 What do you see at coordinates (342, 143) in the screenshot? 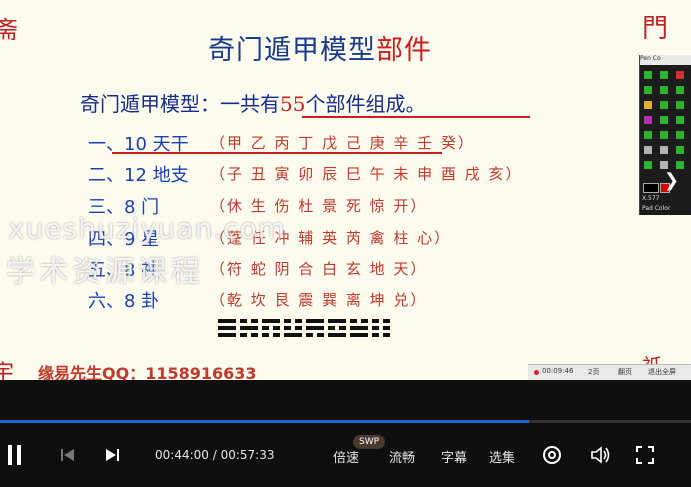
I see `component-items: （甲 乙 丙 丁 戊 己 庚 辛 壬 癸）` at bounding box center [342, 143].